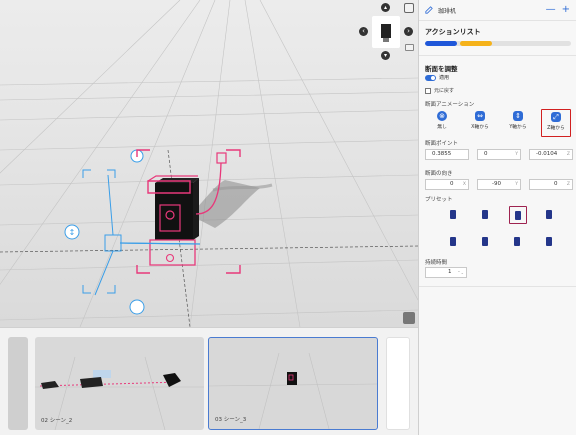  What do you see at coordinates (57, 421) in the screenshot?
I see `scene-label: 02 シーン_2` at bounding box center [57, 421].